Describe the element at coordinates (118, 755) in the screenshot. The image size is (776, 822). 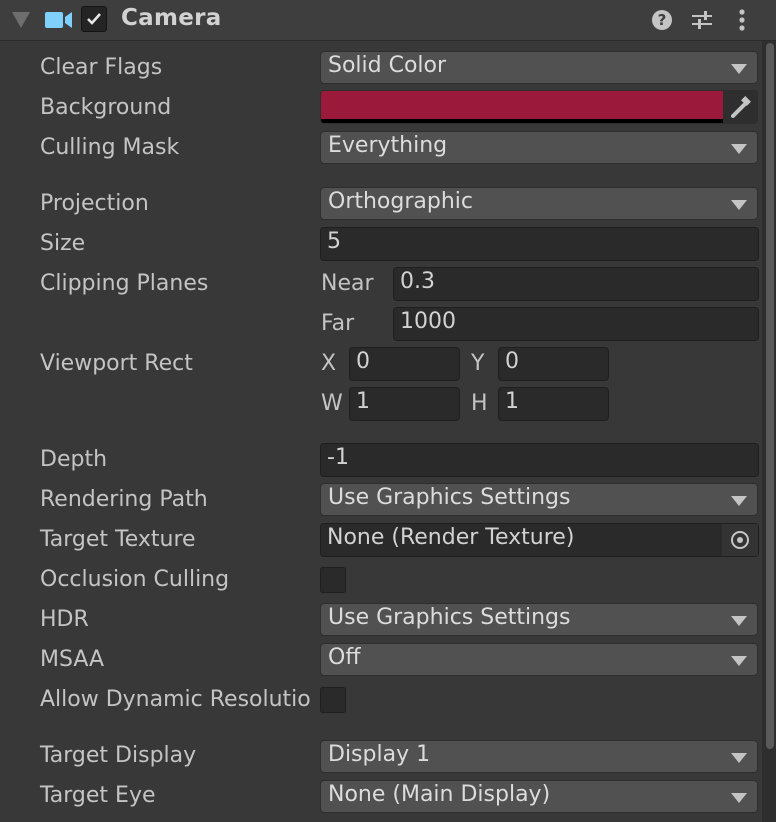
I see `target-display-label: Target Display` at that location.